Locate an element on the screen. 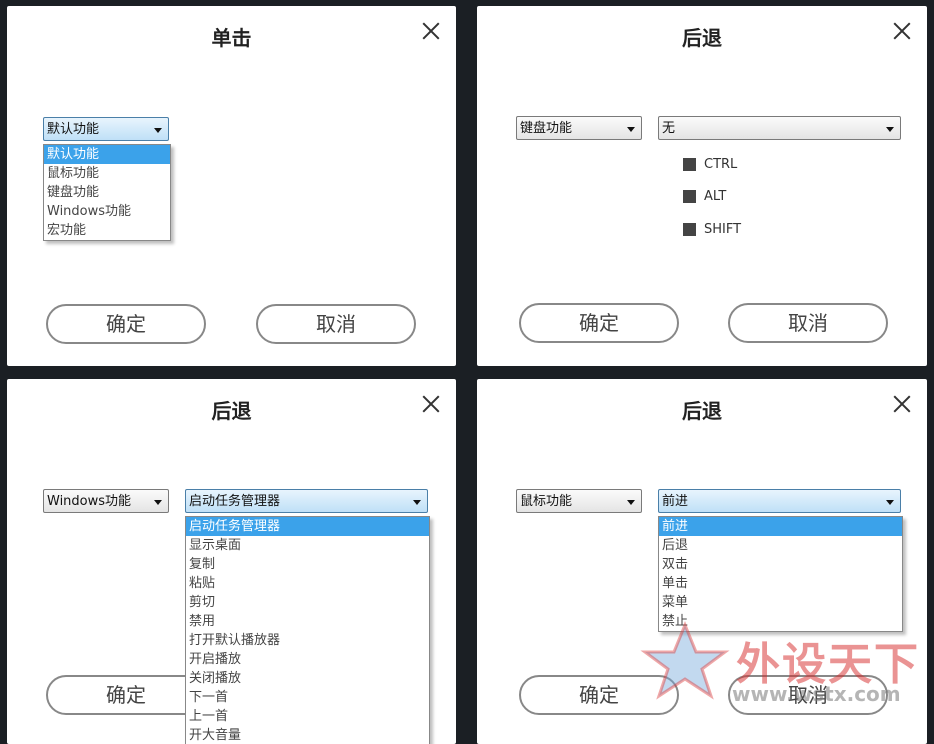 This screenshot has width=934, height=744. select-value: 鼠标功能 is located at coordinates (546, 501).